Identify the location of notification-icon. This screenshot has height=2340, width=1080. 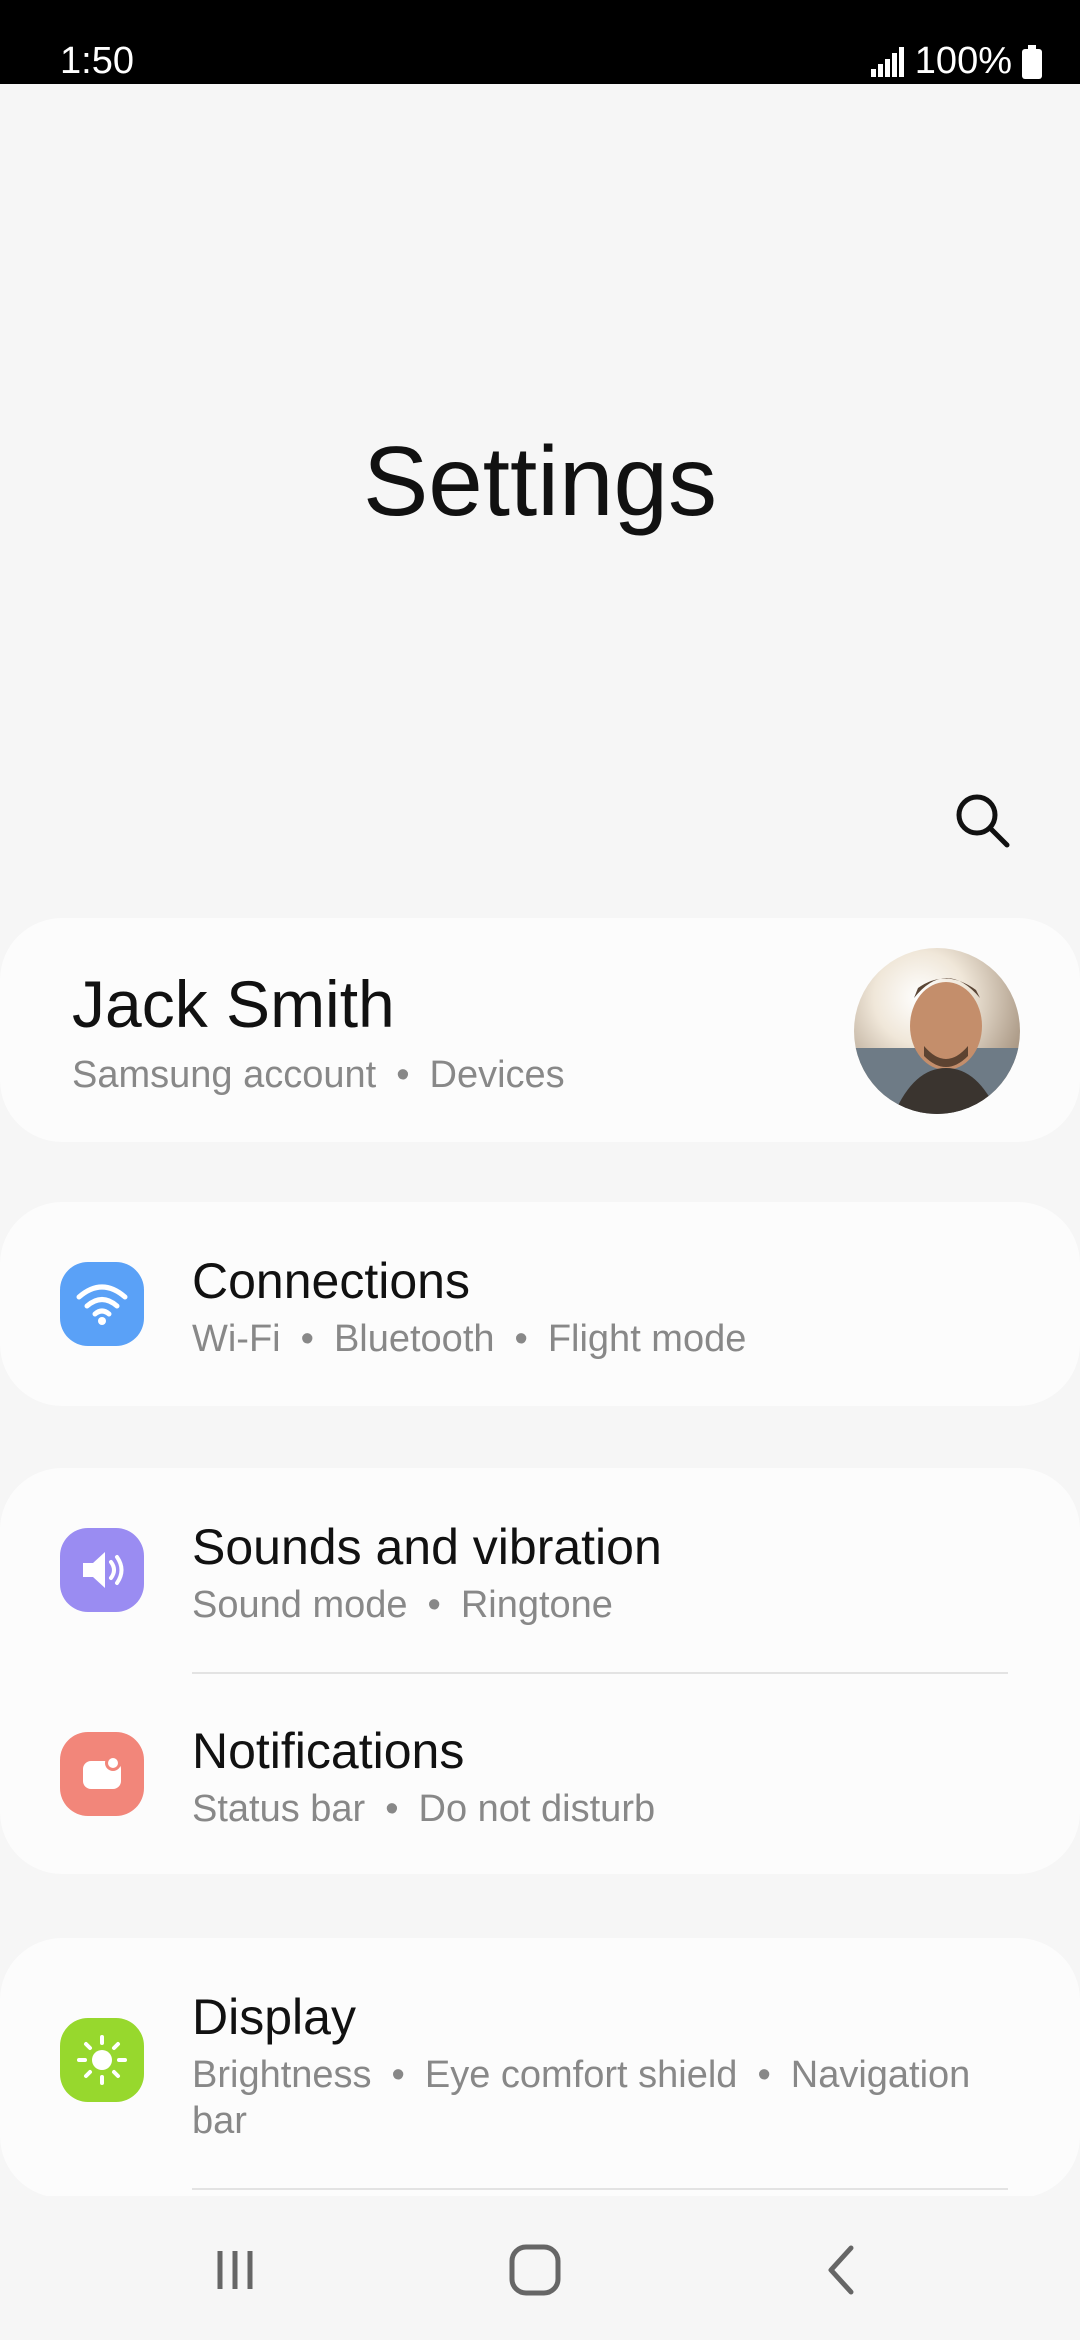
(102, 1774).